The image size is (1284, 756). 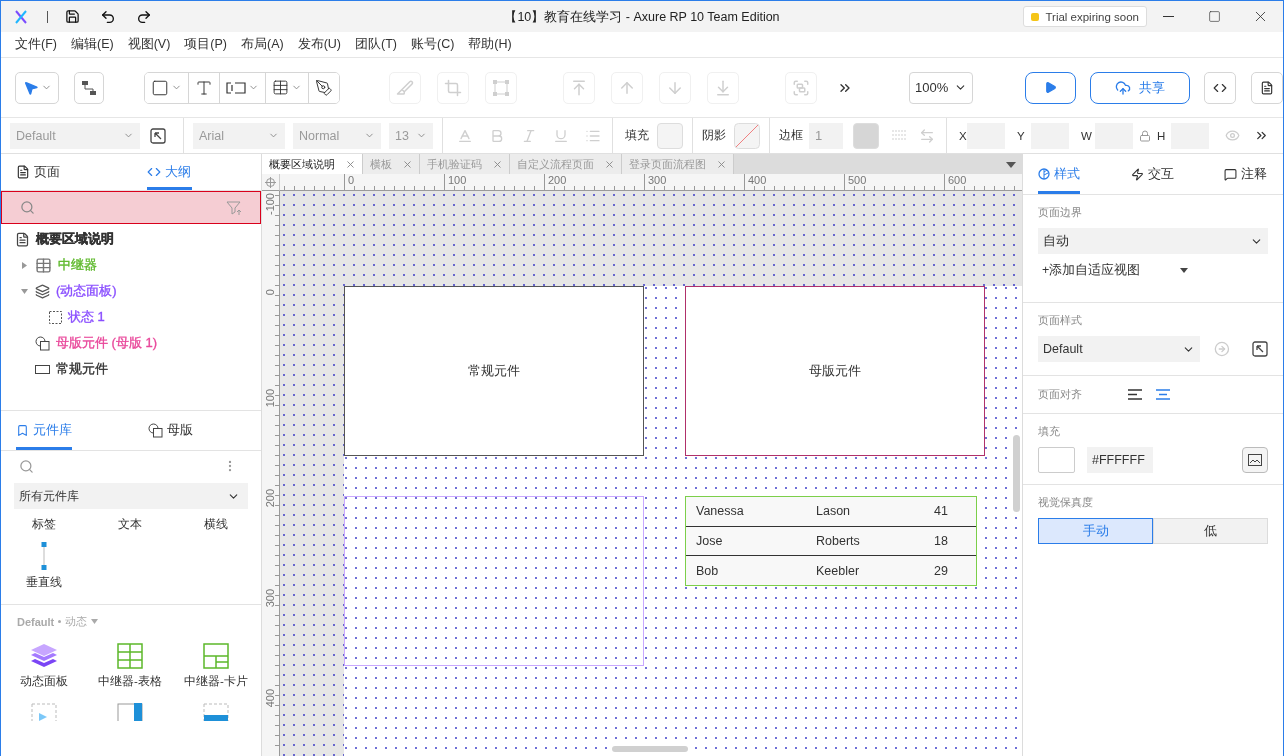 I want to click on document-tab: 概要区域说明, so click(x=312, y=164).